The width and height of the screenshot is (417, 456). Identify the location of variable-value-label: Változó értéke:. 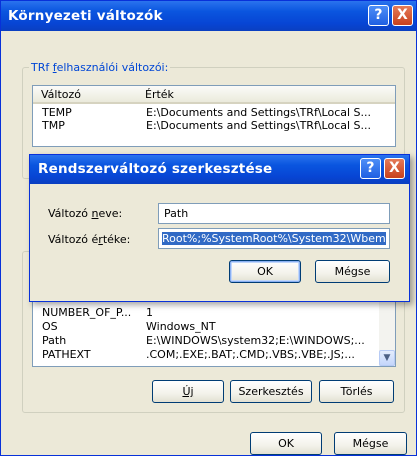
(89, 239).